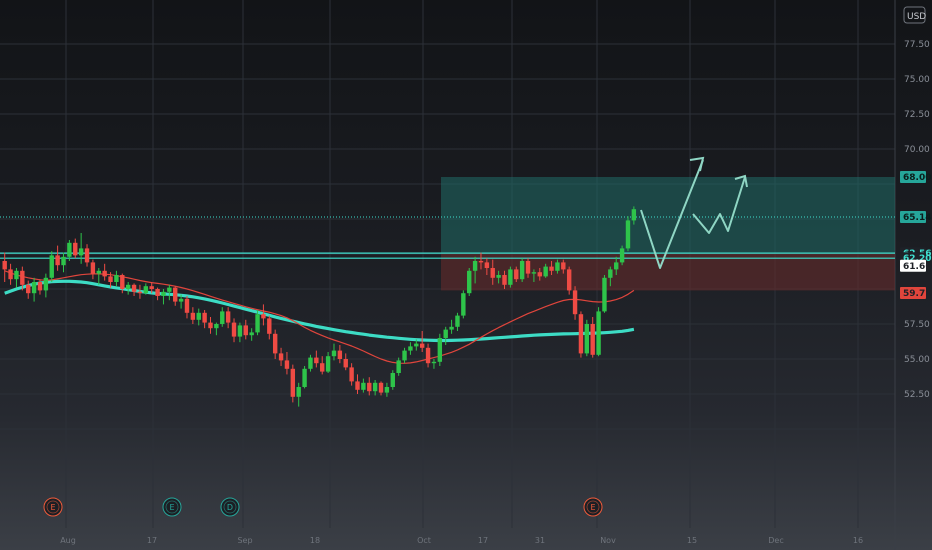  Describe the element at coordinates (916, 17) in the screenshot. I see `currency-badge: USD` at that location.